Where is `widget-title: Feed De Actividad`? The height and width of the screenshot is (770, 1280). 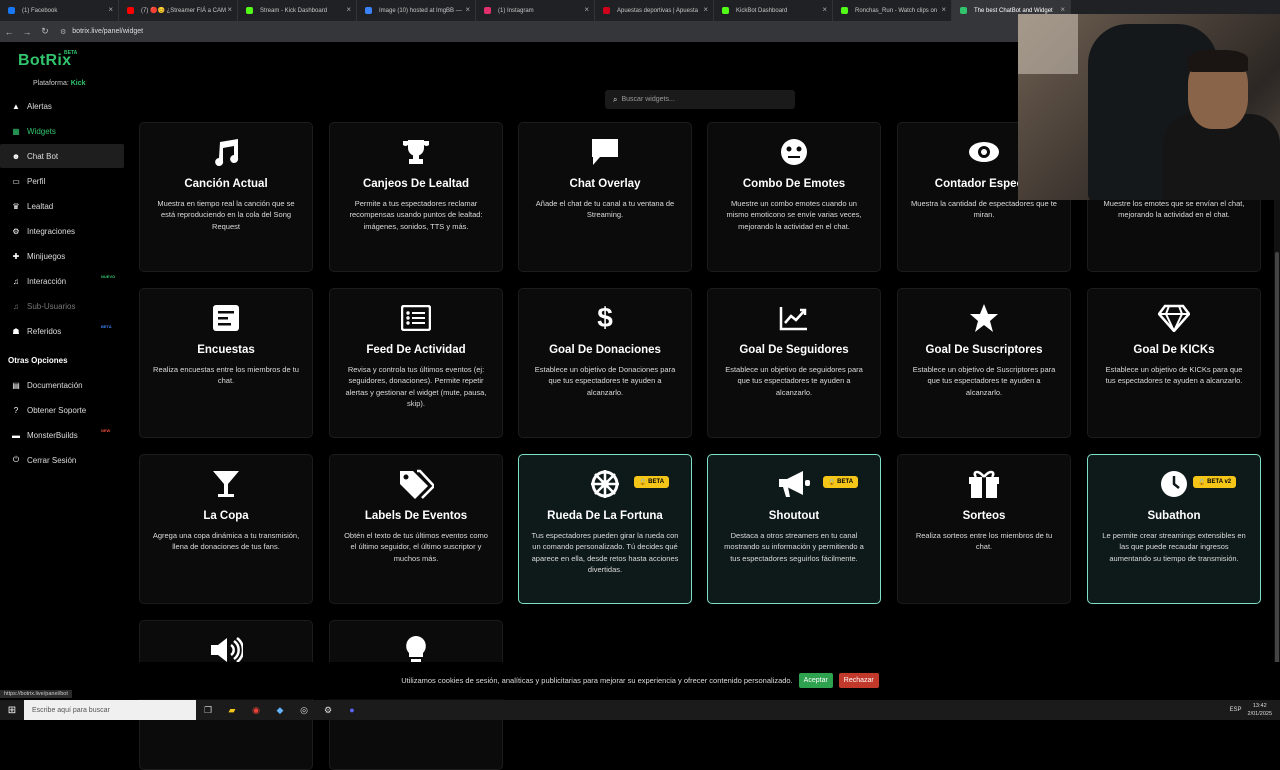
widget-title: Feed De Actividad is located at coordinates (416, 350).